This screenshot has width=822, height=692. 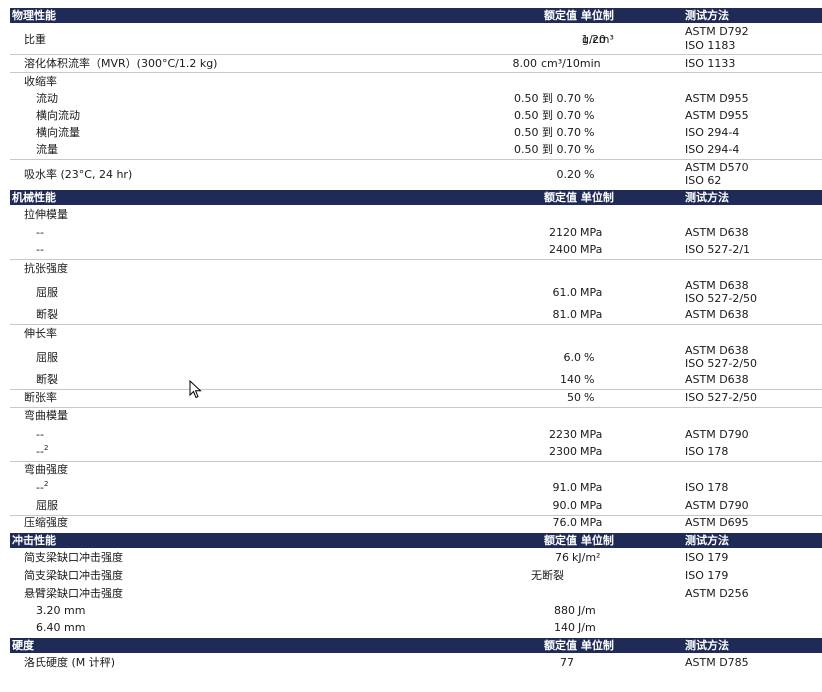 What do you see at coordinates (569, 174) in the screenshot?
I see `property-value: 0.20` at bounding box center [569, 174].